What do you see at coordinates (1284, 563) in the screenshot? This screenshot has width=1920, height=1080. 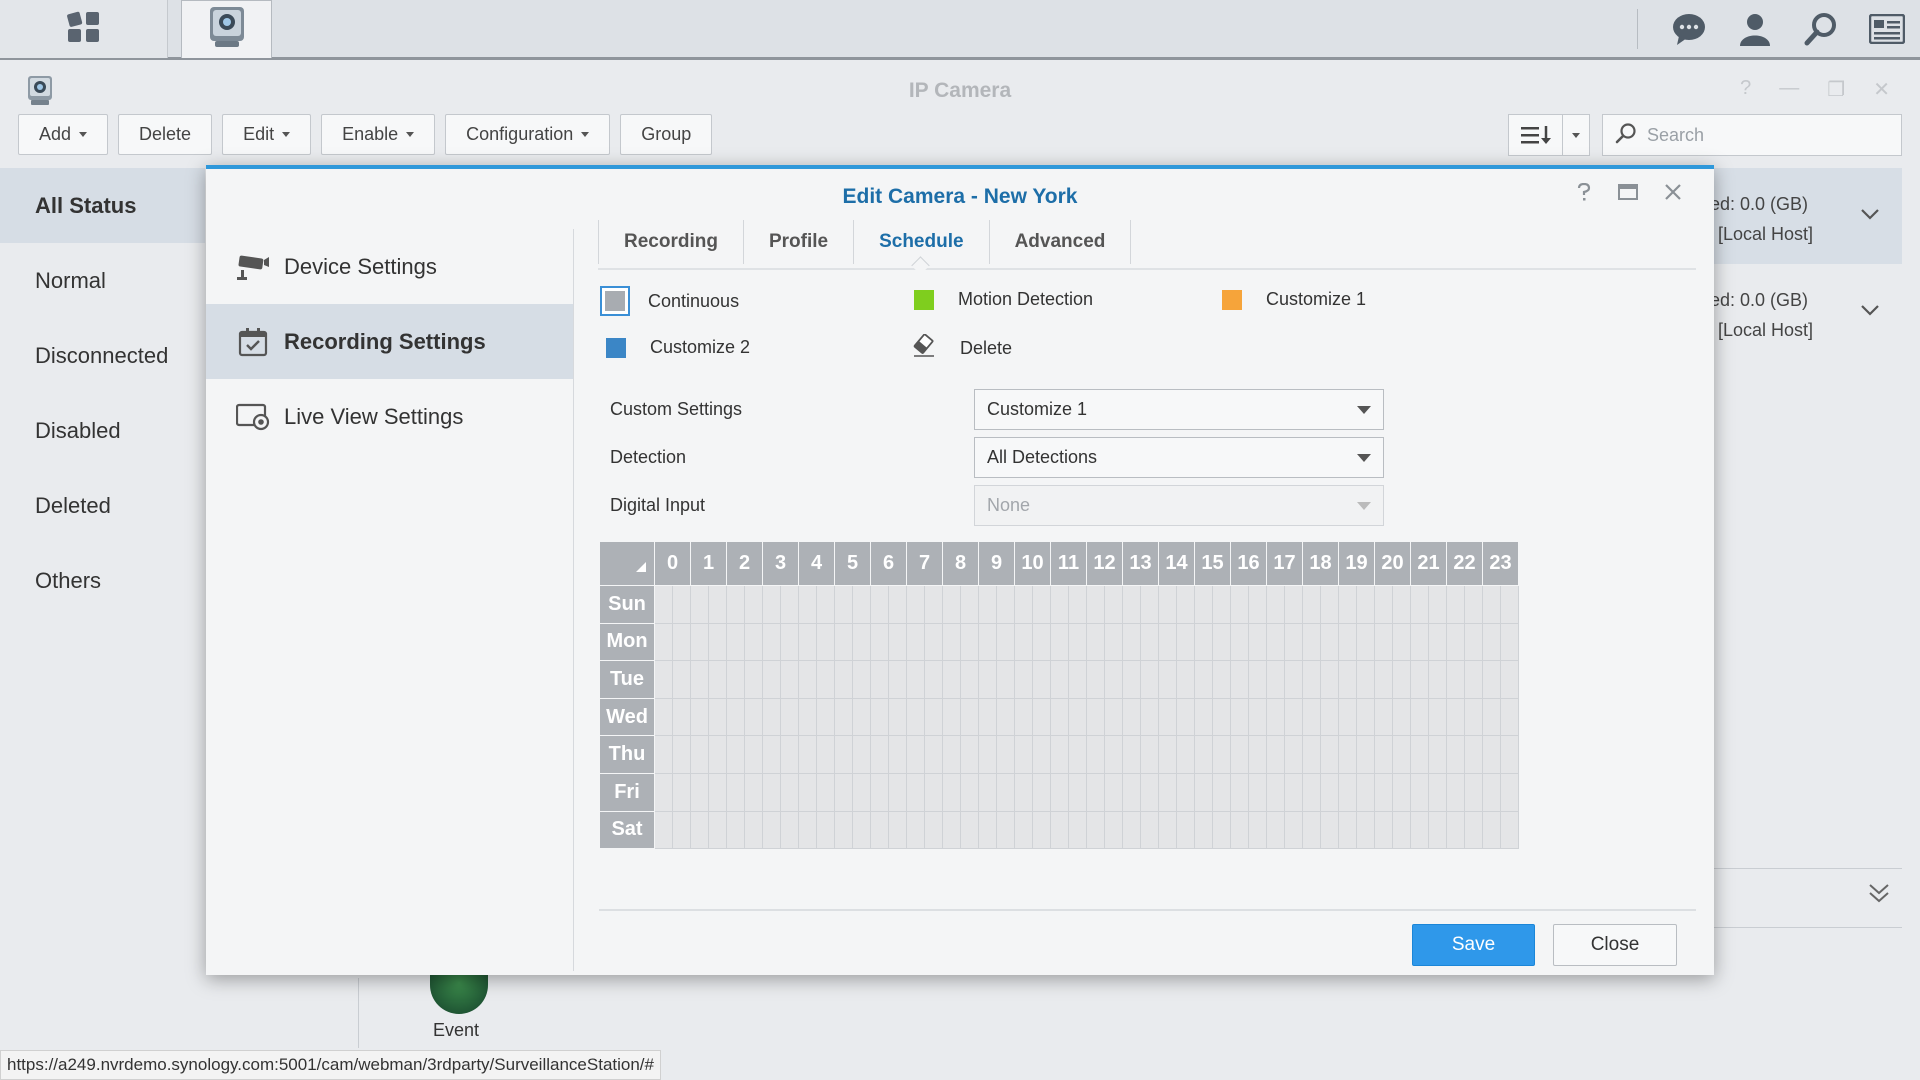 I see `hour-header: 17` at bounding box center [1284, 563].